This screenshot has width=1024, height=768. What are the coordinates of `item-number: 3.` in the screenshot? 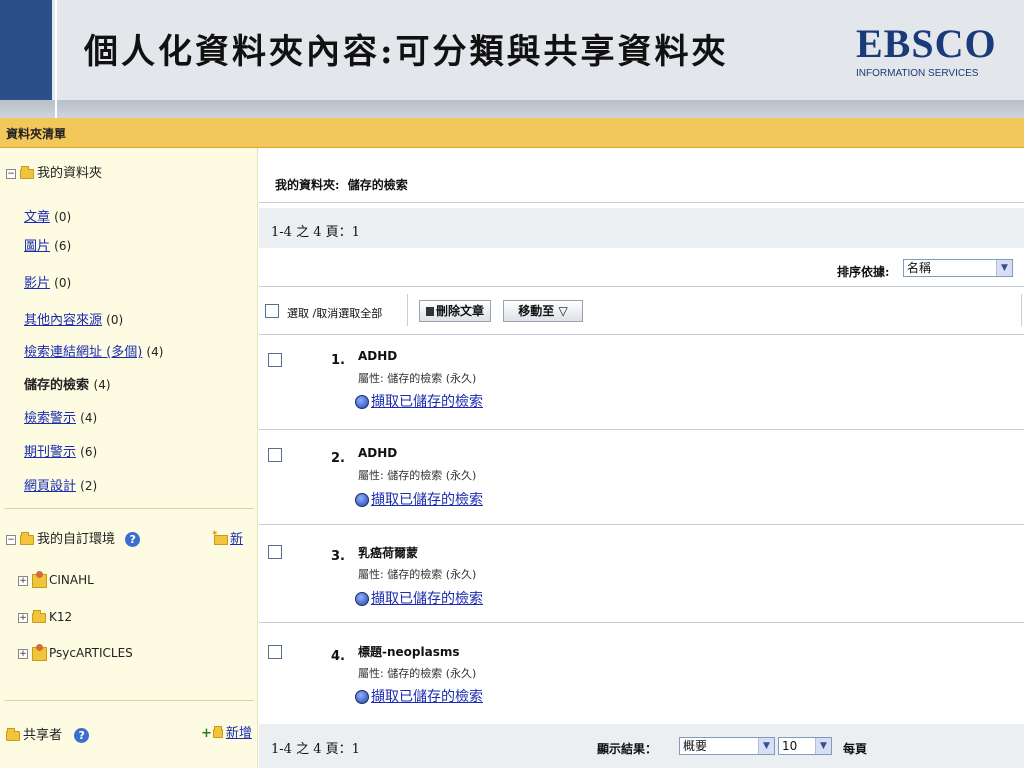 It's located at (338, 556).